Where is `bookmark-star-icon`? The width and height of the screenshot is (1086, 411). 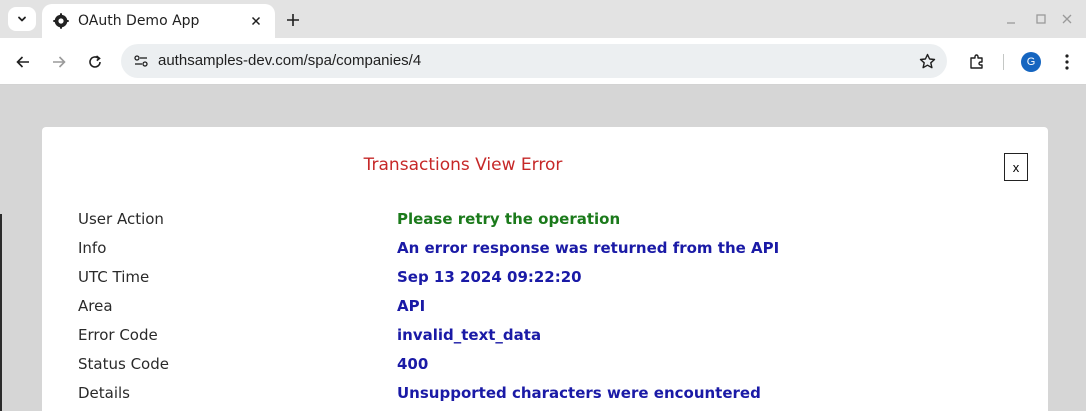
bookmark-star-icon is located at coordinates (927, 61).